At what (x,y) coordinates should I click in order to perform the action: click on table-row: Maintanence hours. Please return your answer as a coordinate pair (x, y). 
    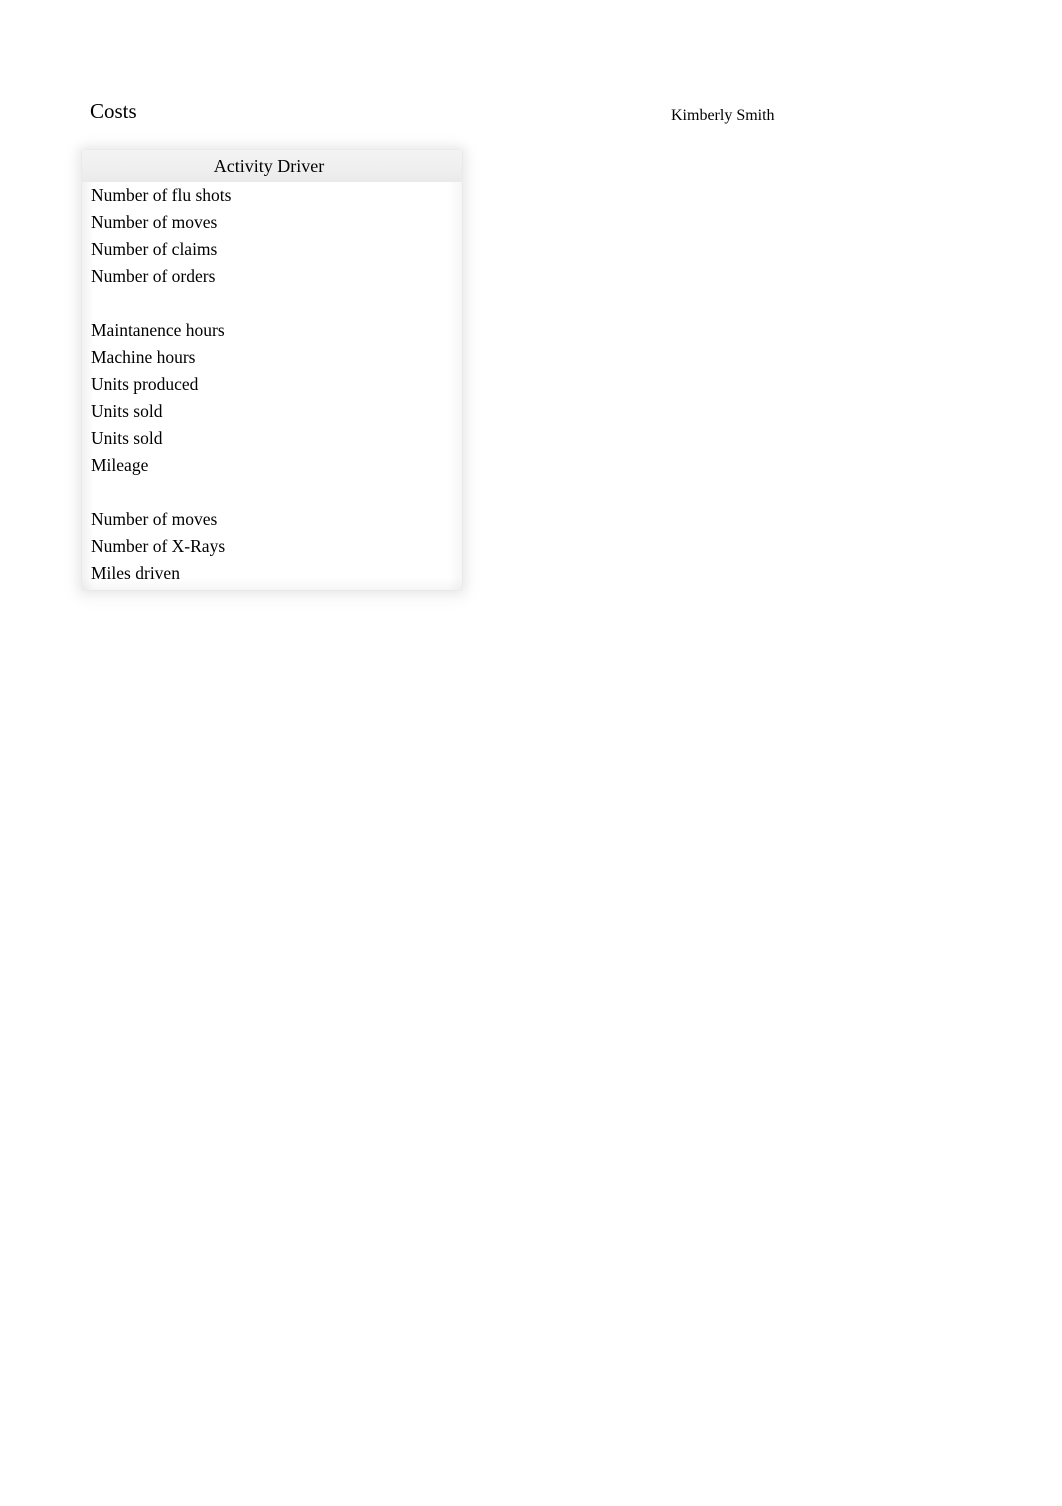
    Looking at the image, I should click on (272, 330).